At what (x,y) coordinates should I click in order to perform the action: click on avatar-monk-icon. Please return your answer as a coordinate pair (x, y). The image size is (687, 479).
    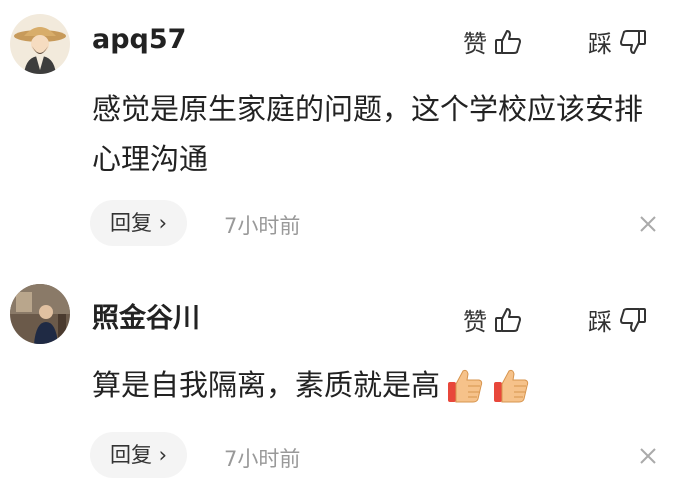
    Looking at the image, I should click on (40, 44).